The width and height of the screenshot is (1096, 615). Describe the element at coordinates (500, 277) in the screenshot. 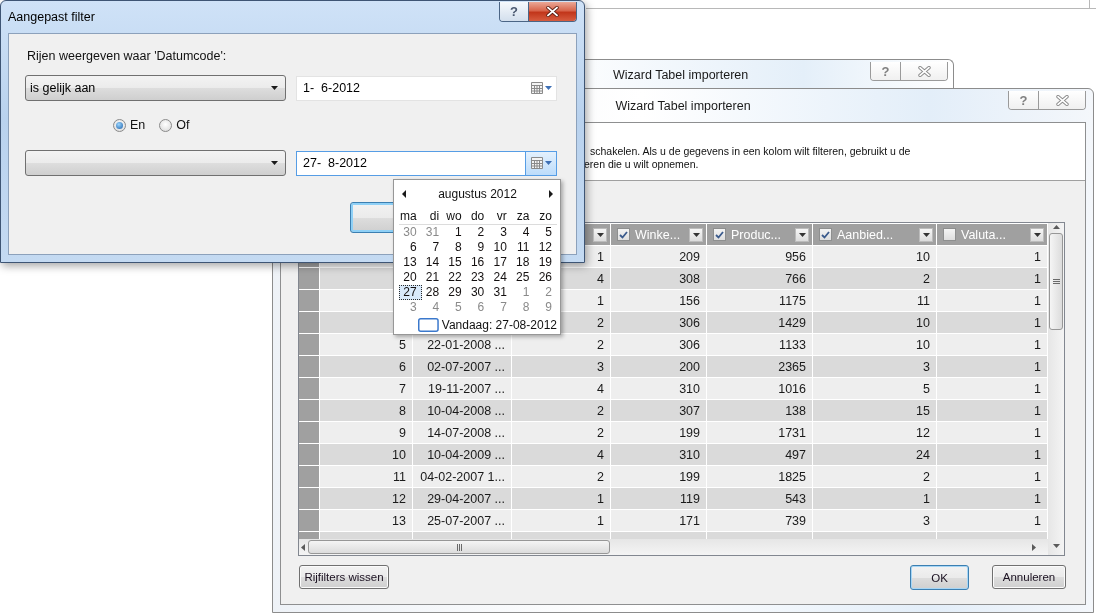

I see `calendar-day: 24` at that location.